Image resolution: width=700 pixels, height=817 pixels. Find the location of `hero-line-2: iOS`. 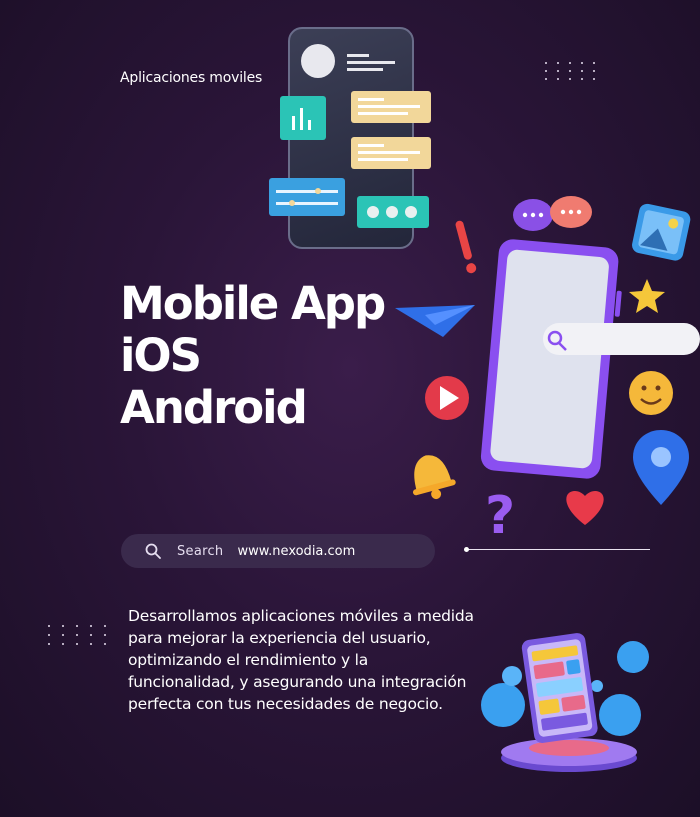

hero-line-2: iOS is located at coordinates (161, 355).